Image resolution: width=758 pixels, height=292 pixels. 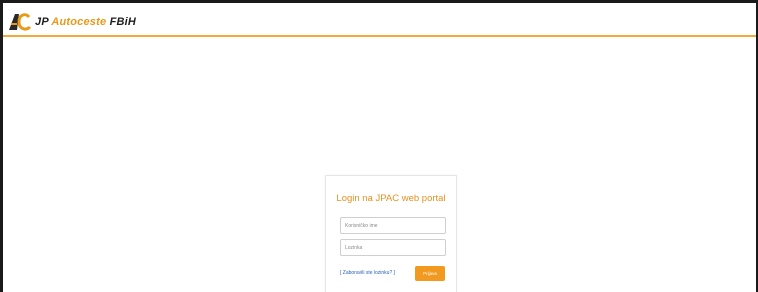 I want to click on brand-name: JP Autoceste FBiH, so click(x=85, y=22).